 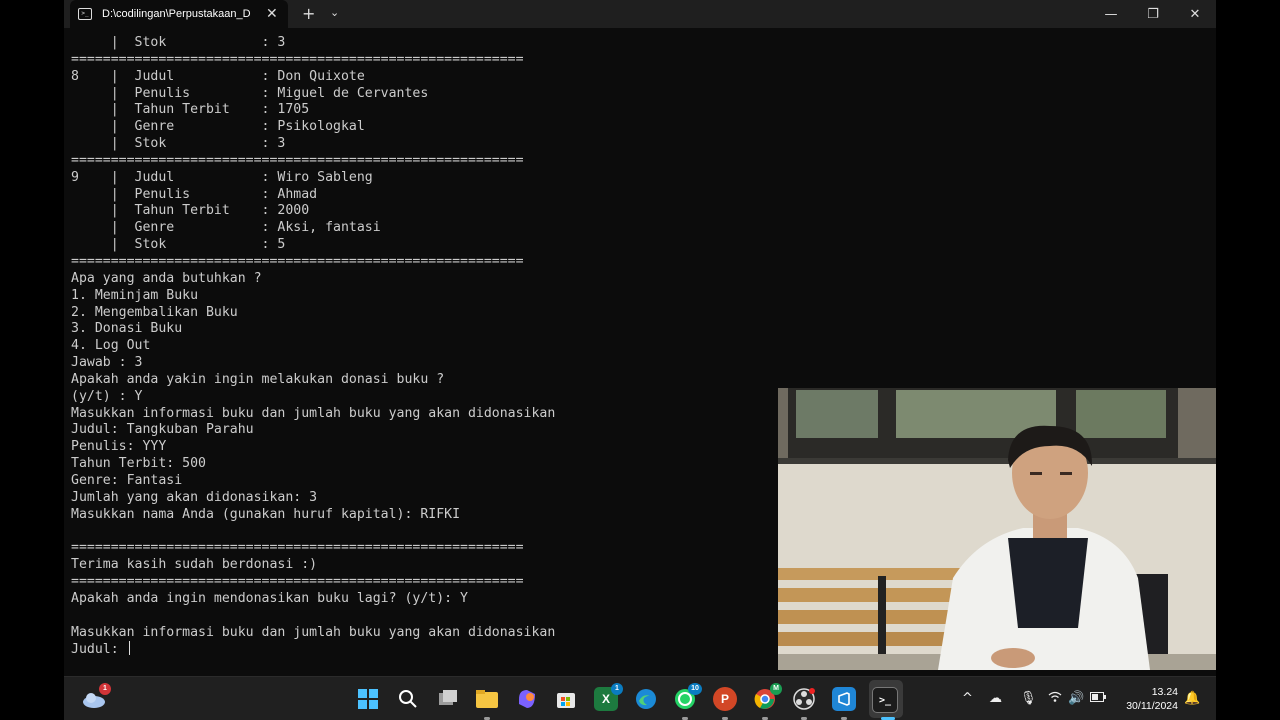 What do you see at coordinates (1098, 698) in the screenshot?
I see `battery-icon` at bounding box center [1098, 698].